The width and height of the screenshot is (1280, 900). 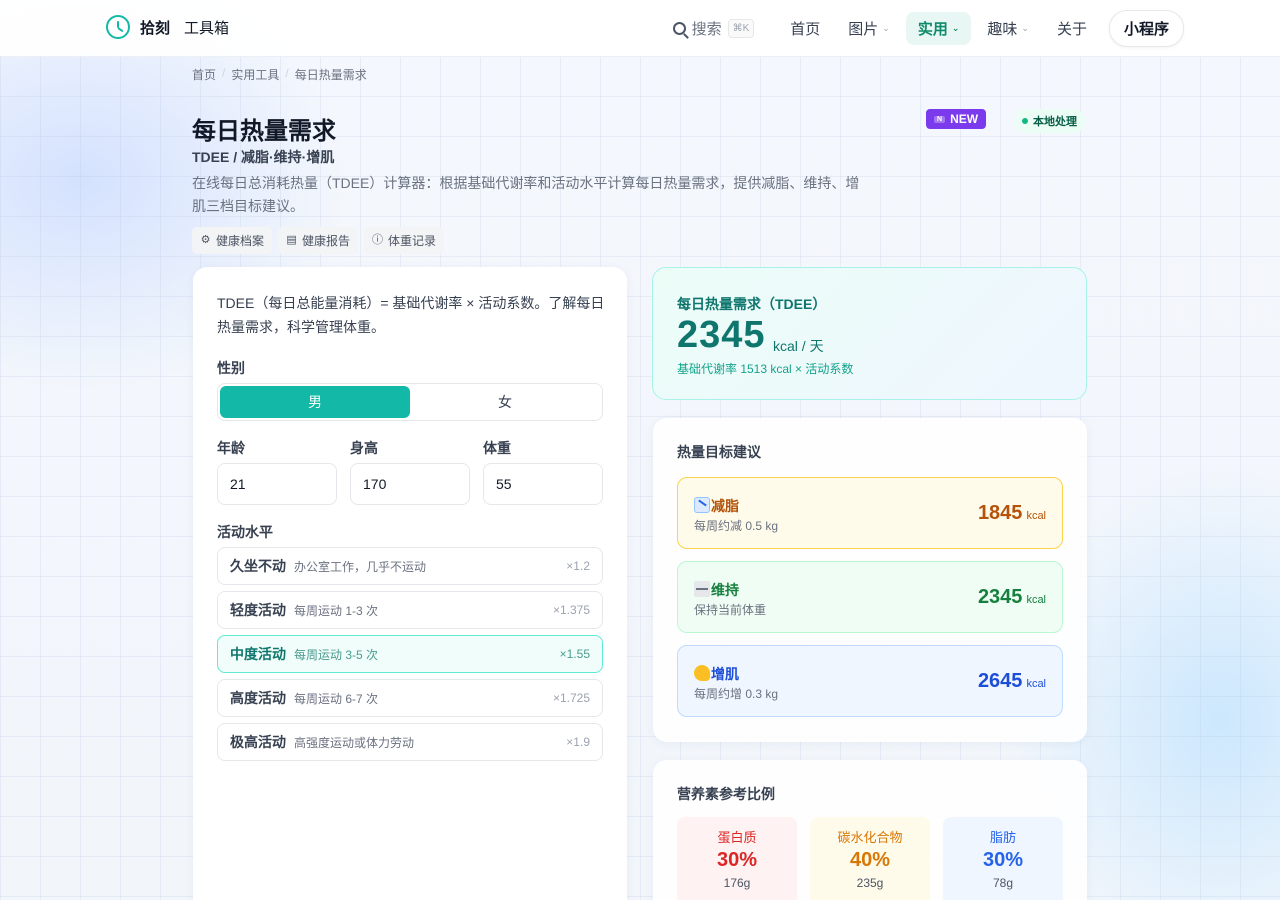 I want to click on search-icon, so click(x=679, y=28).